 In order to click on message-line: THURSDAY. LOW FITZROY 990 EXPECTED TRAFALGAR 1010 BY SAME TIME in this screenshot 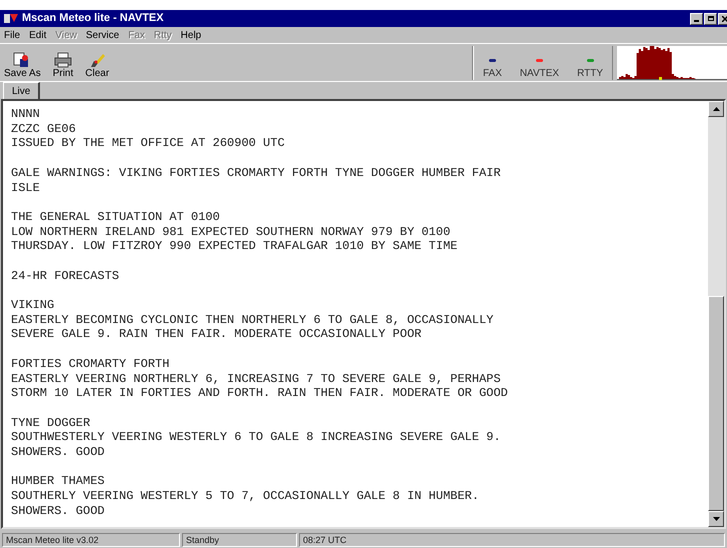, I will do `click(234, 246)`.